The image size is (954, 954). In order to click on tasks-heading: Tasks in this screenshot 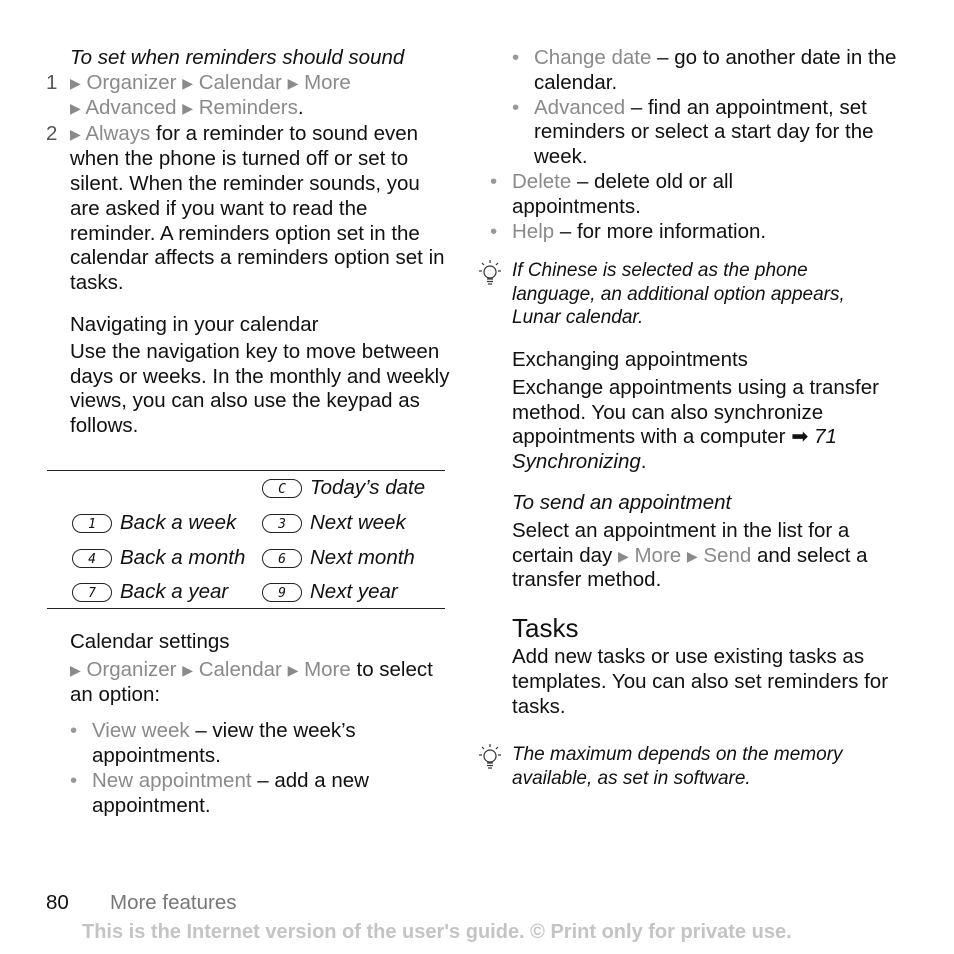, I will do `click(545, 628)`.